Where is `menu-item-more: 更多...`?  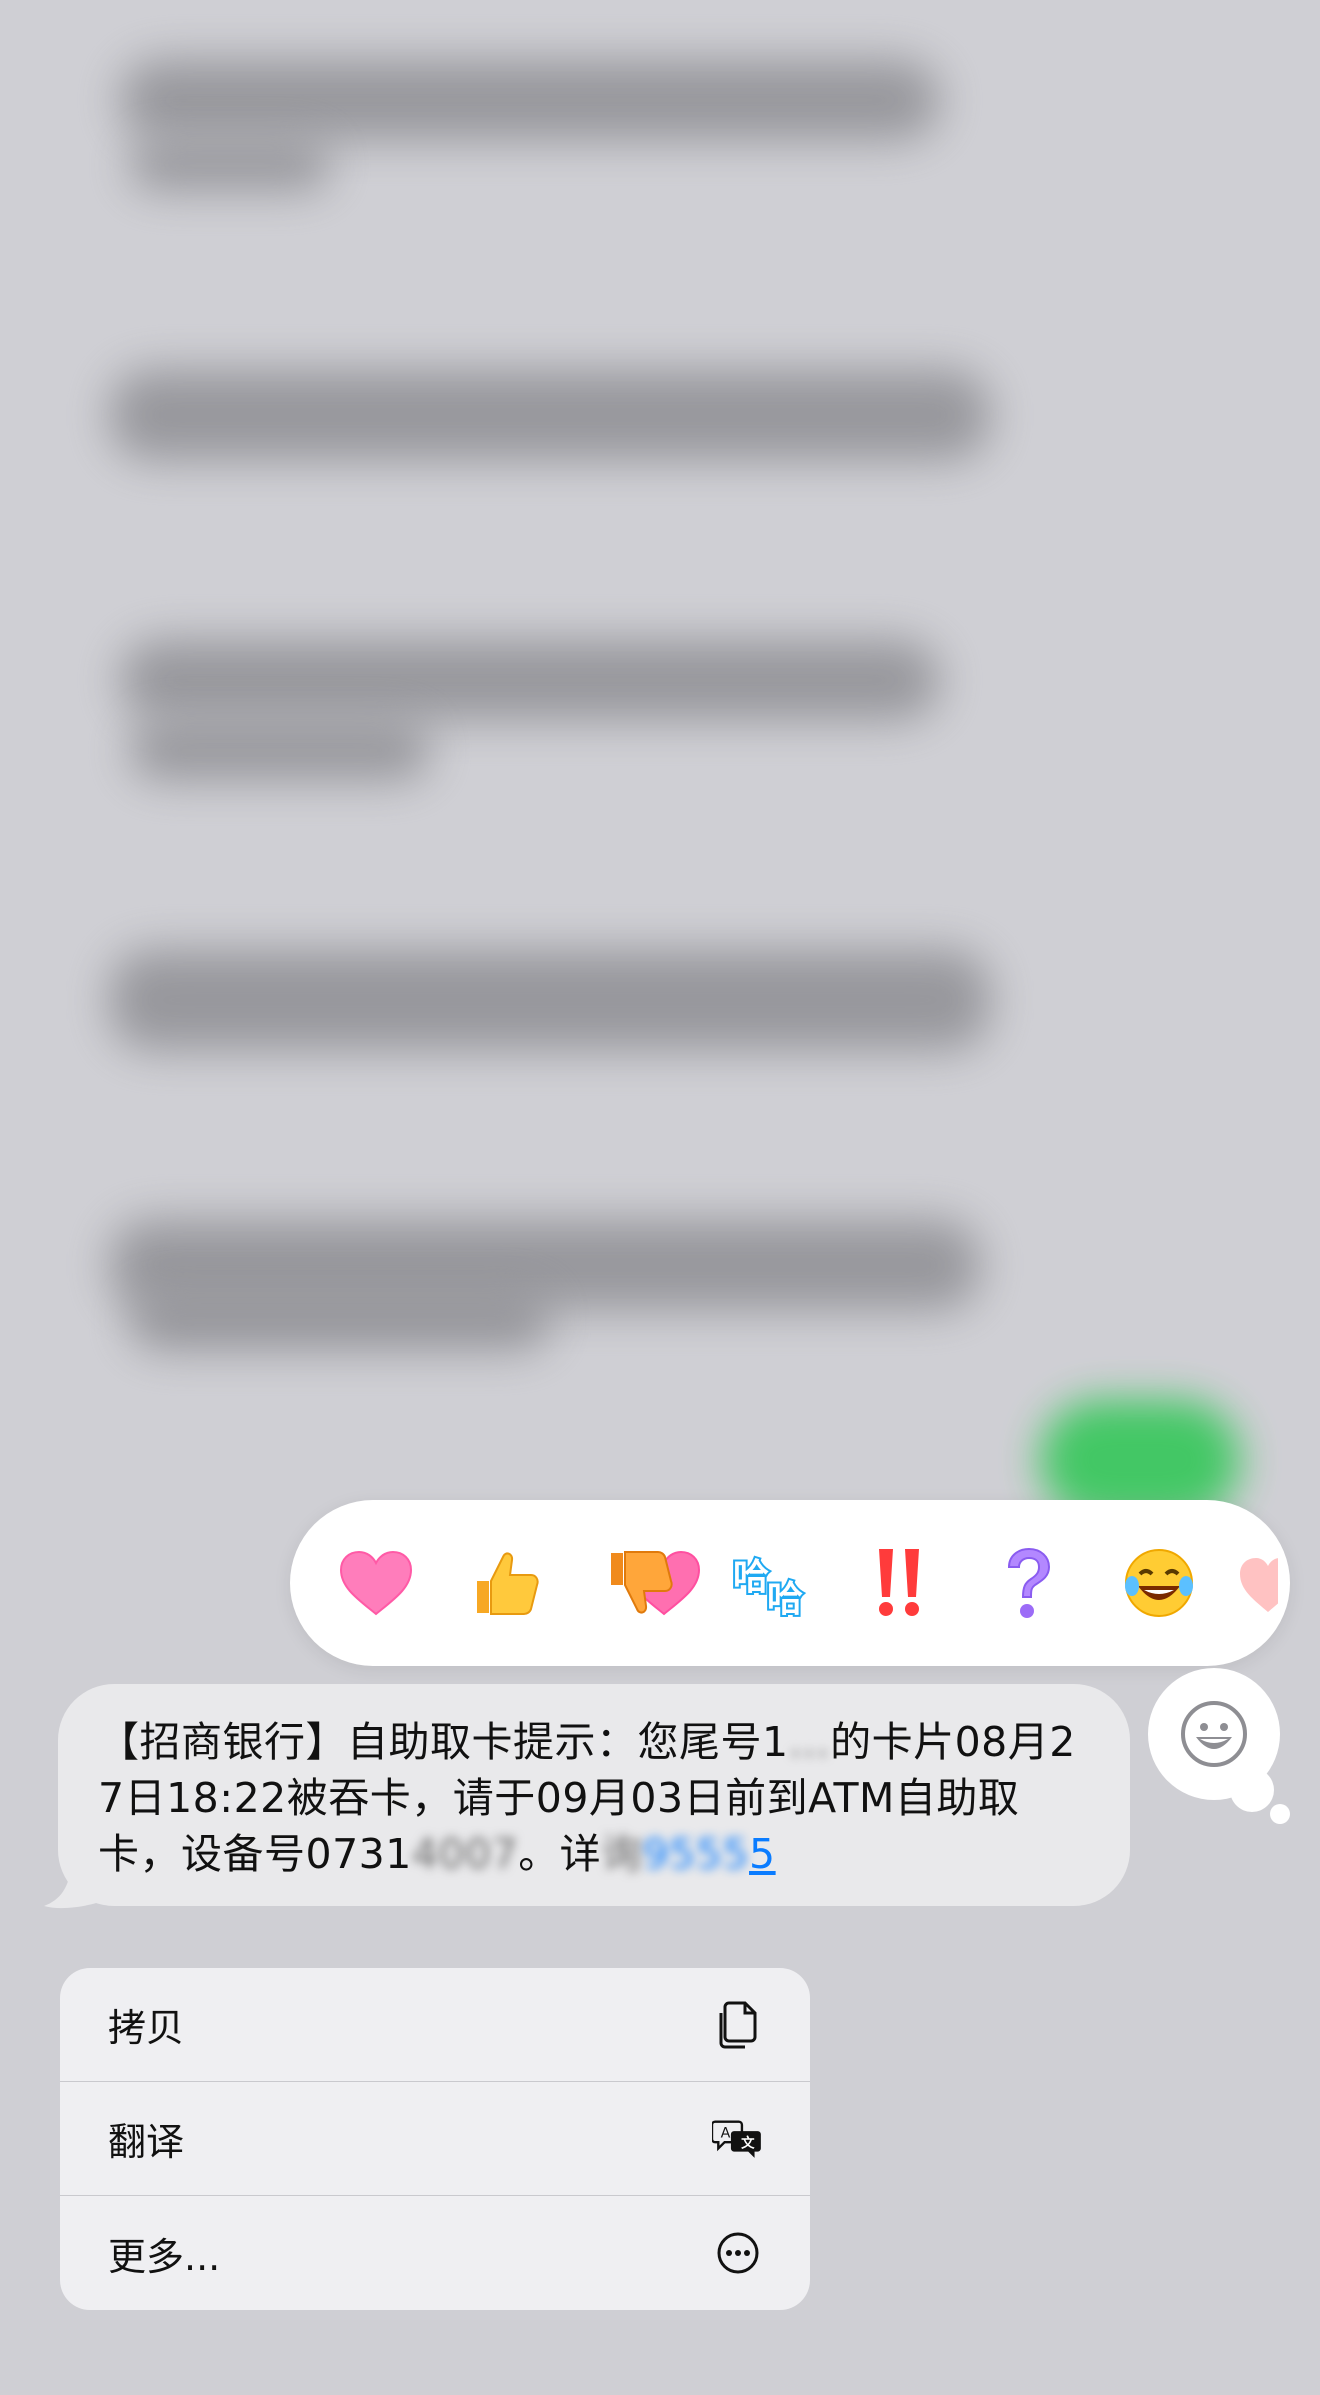 menu-item-more: 更多... is located at coordinates (435, 2253).